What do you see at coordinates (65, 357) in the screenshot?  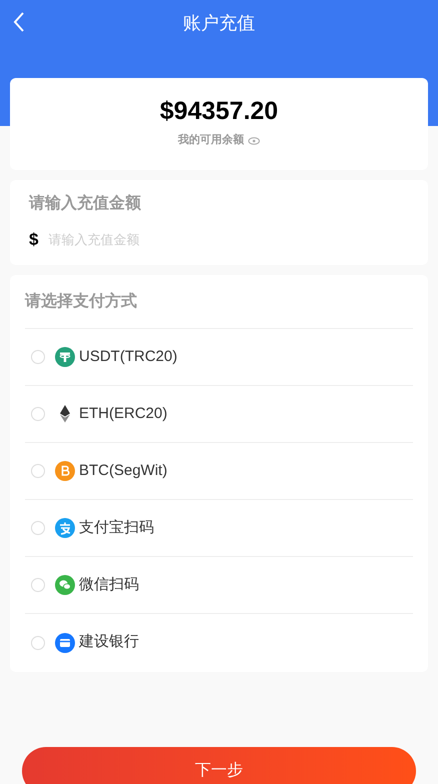 I see `tether-icon` at bounding box center [65, 357].